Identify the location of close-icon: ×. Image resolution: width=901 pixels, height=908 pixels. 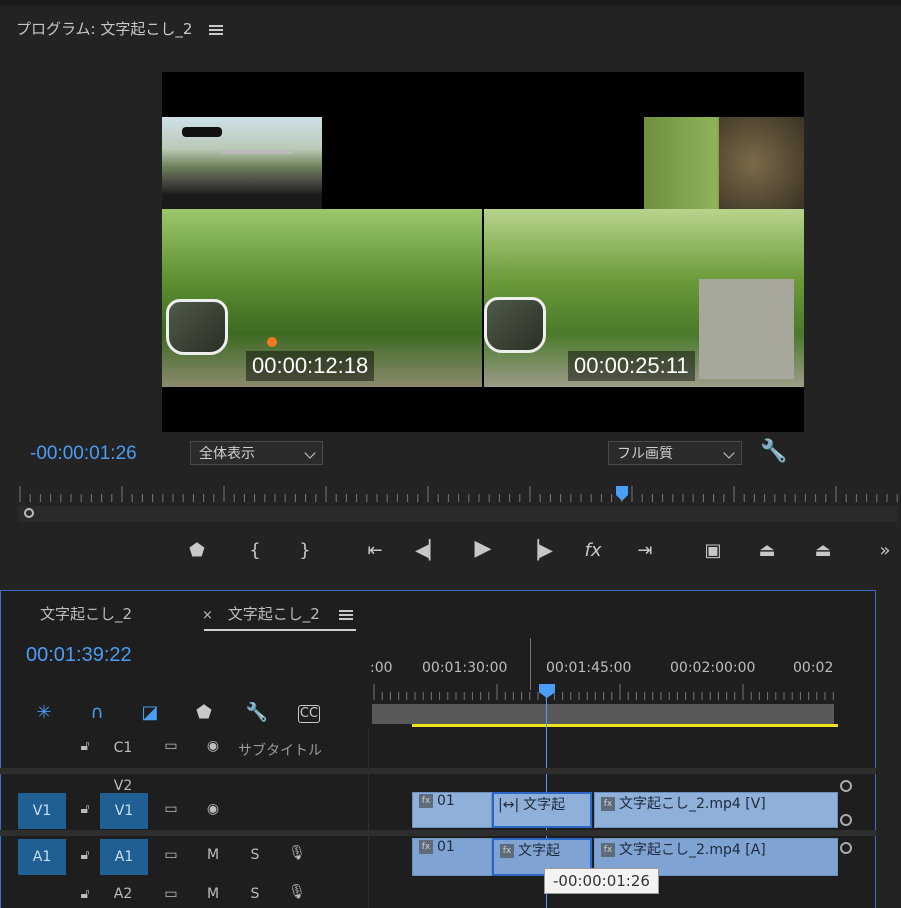
(207, 615).